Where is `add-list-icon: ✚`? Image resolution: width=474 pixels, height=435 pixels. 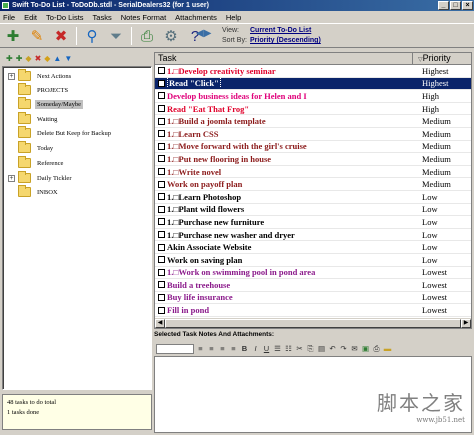 add-list-icon: ✚ is located at coordinates (9, 58).